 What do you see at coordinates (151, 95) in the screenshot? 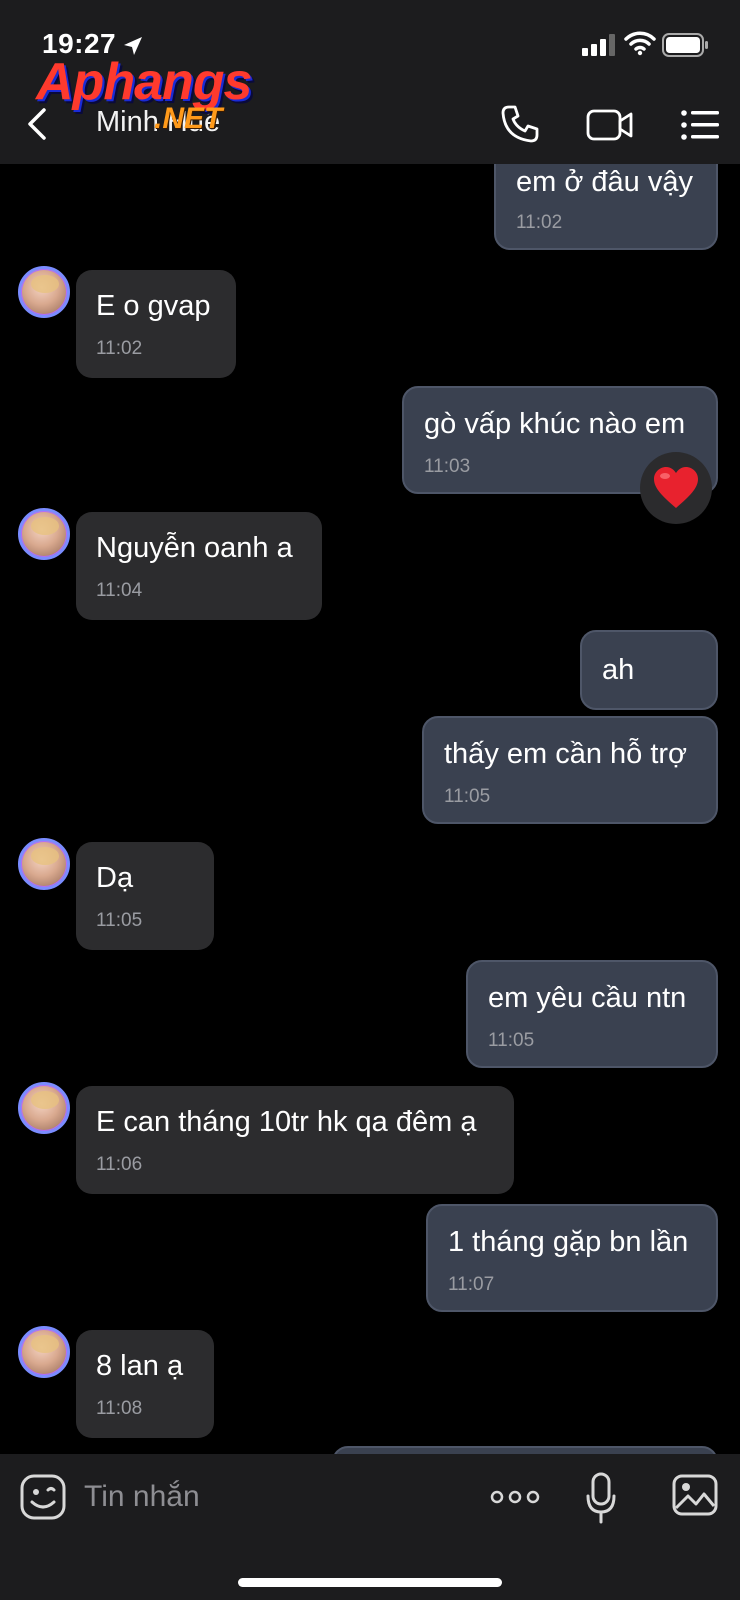
I see `watermark-logo: Aphangs .NET` at bounding box center [151, 95].